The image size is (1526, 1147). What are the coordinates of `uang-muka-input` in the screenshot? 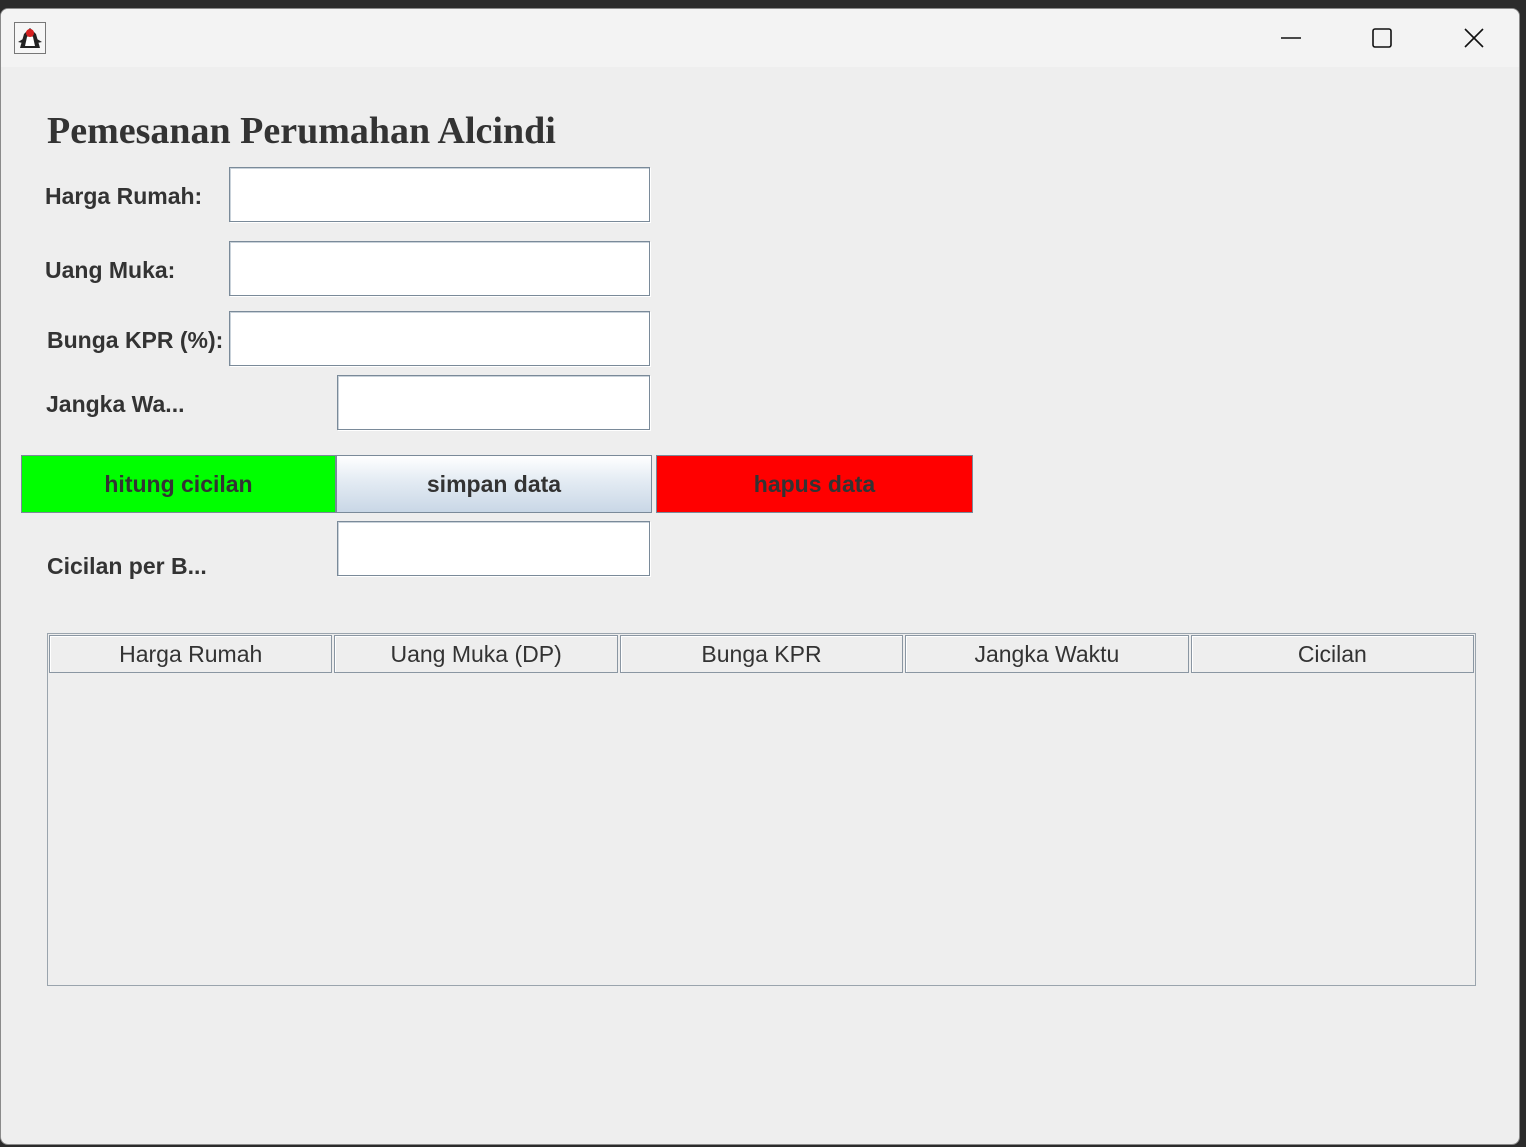 It's located at (439, 268).